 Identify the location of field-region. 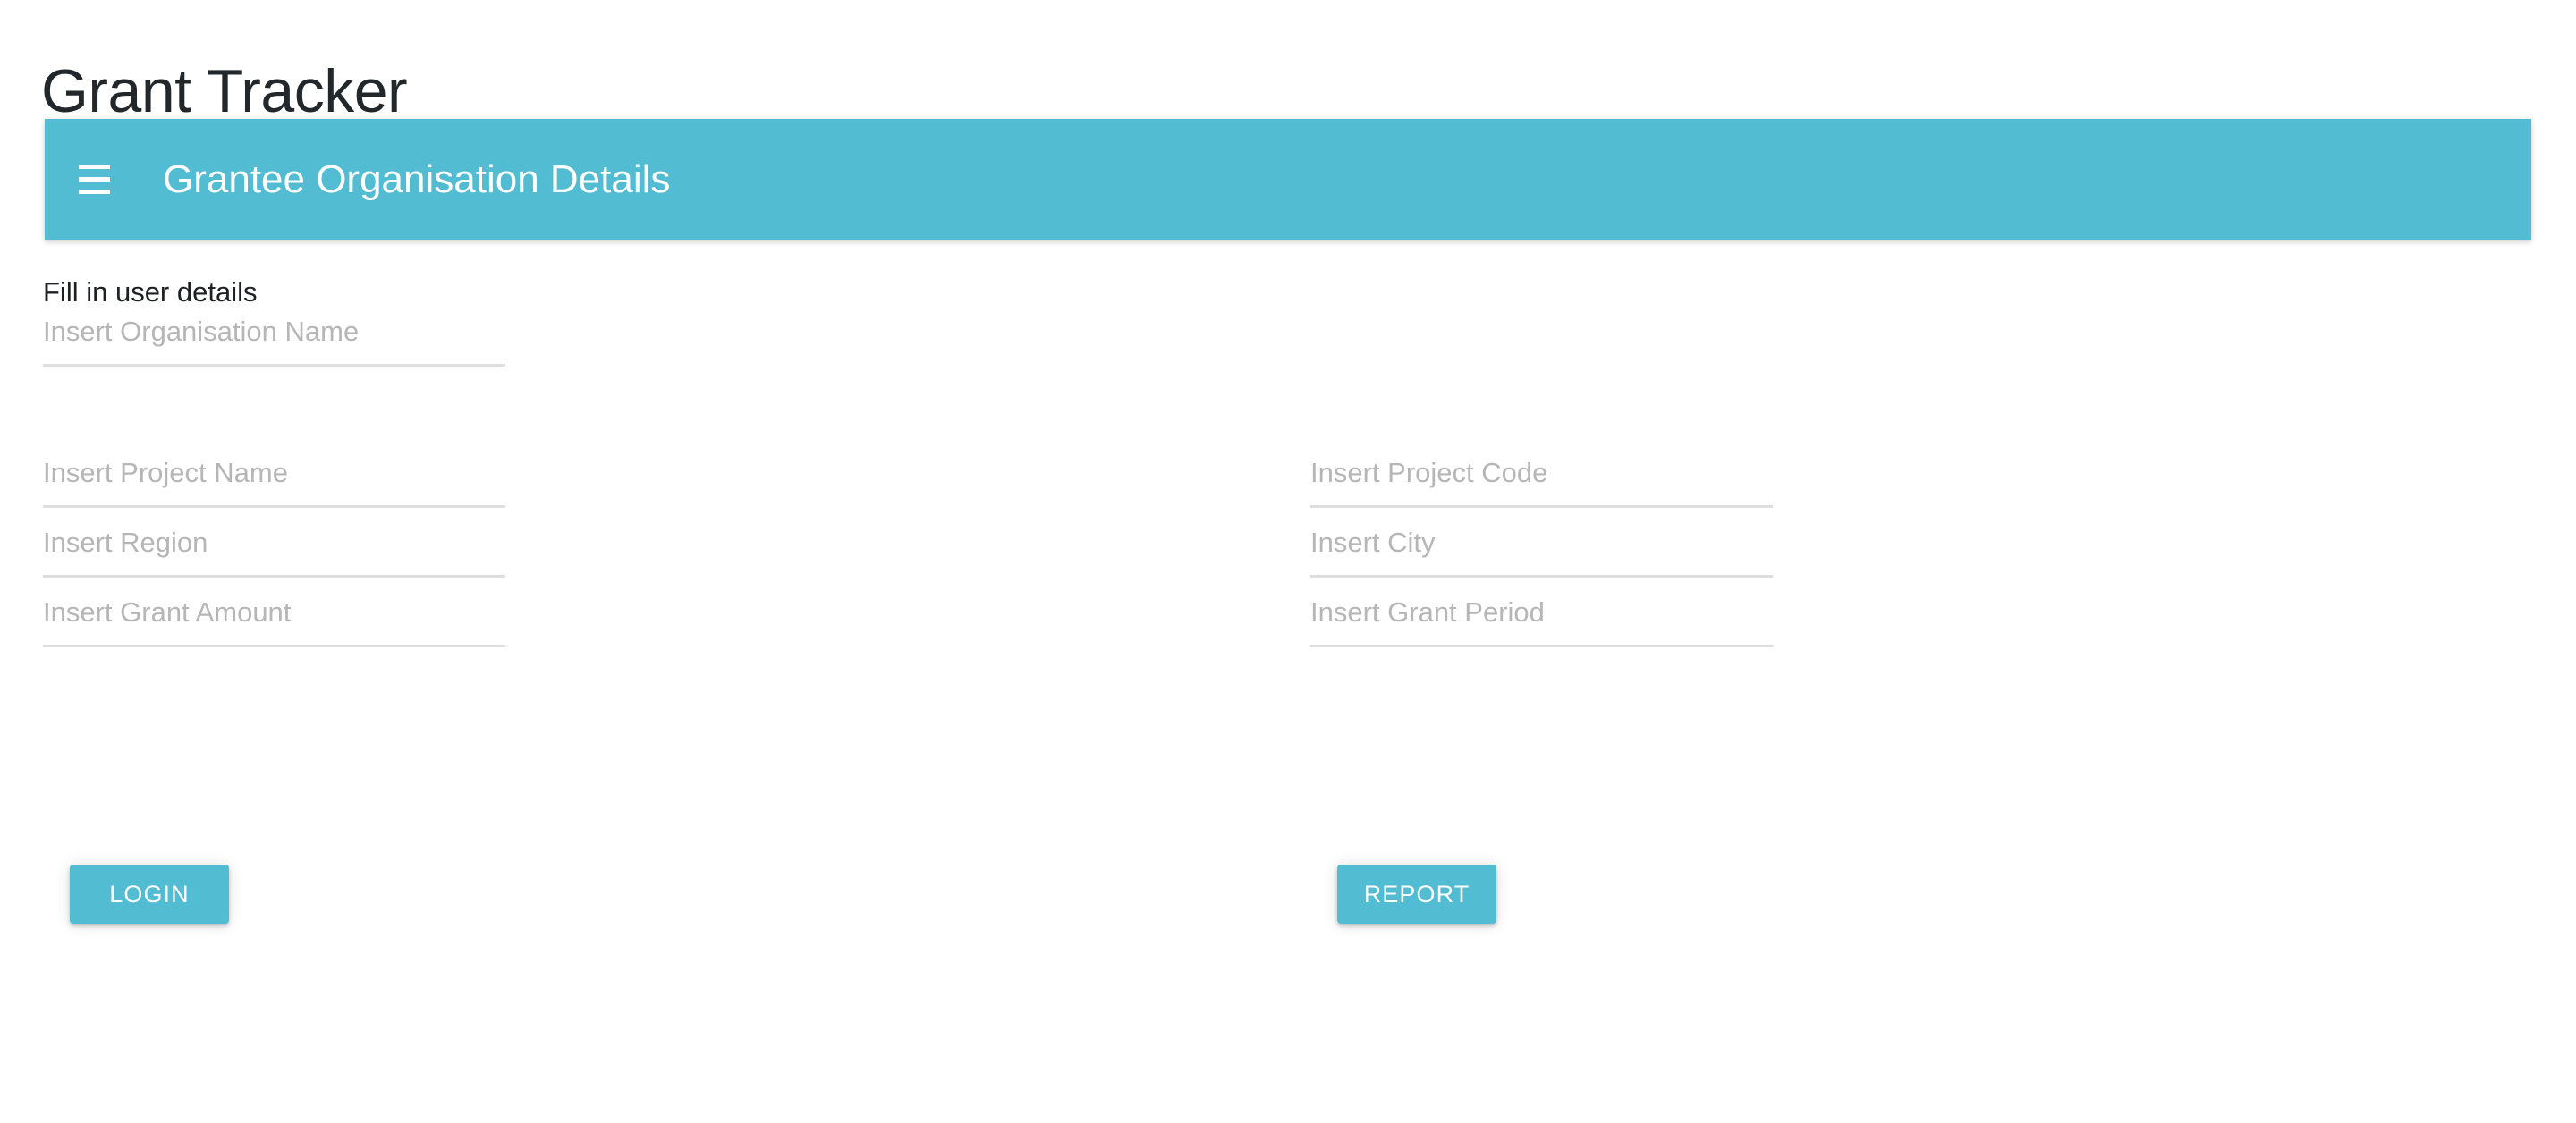
(274, 559).